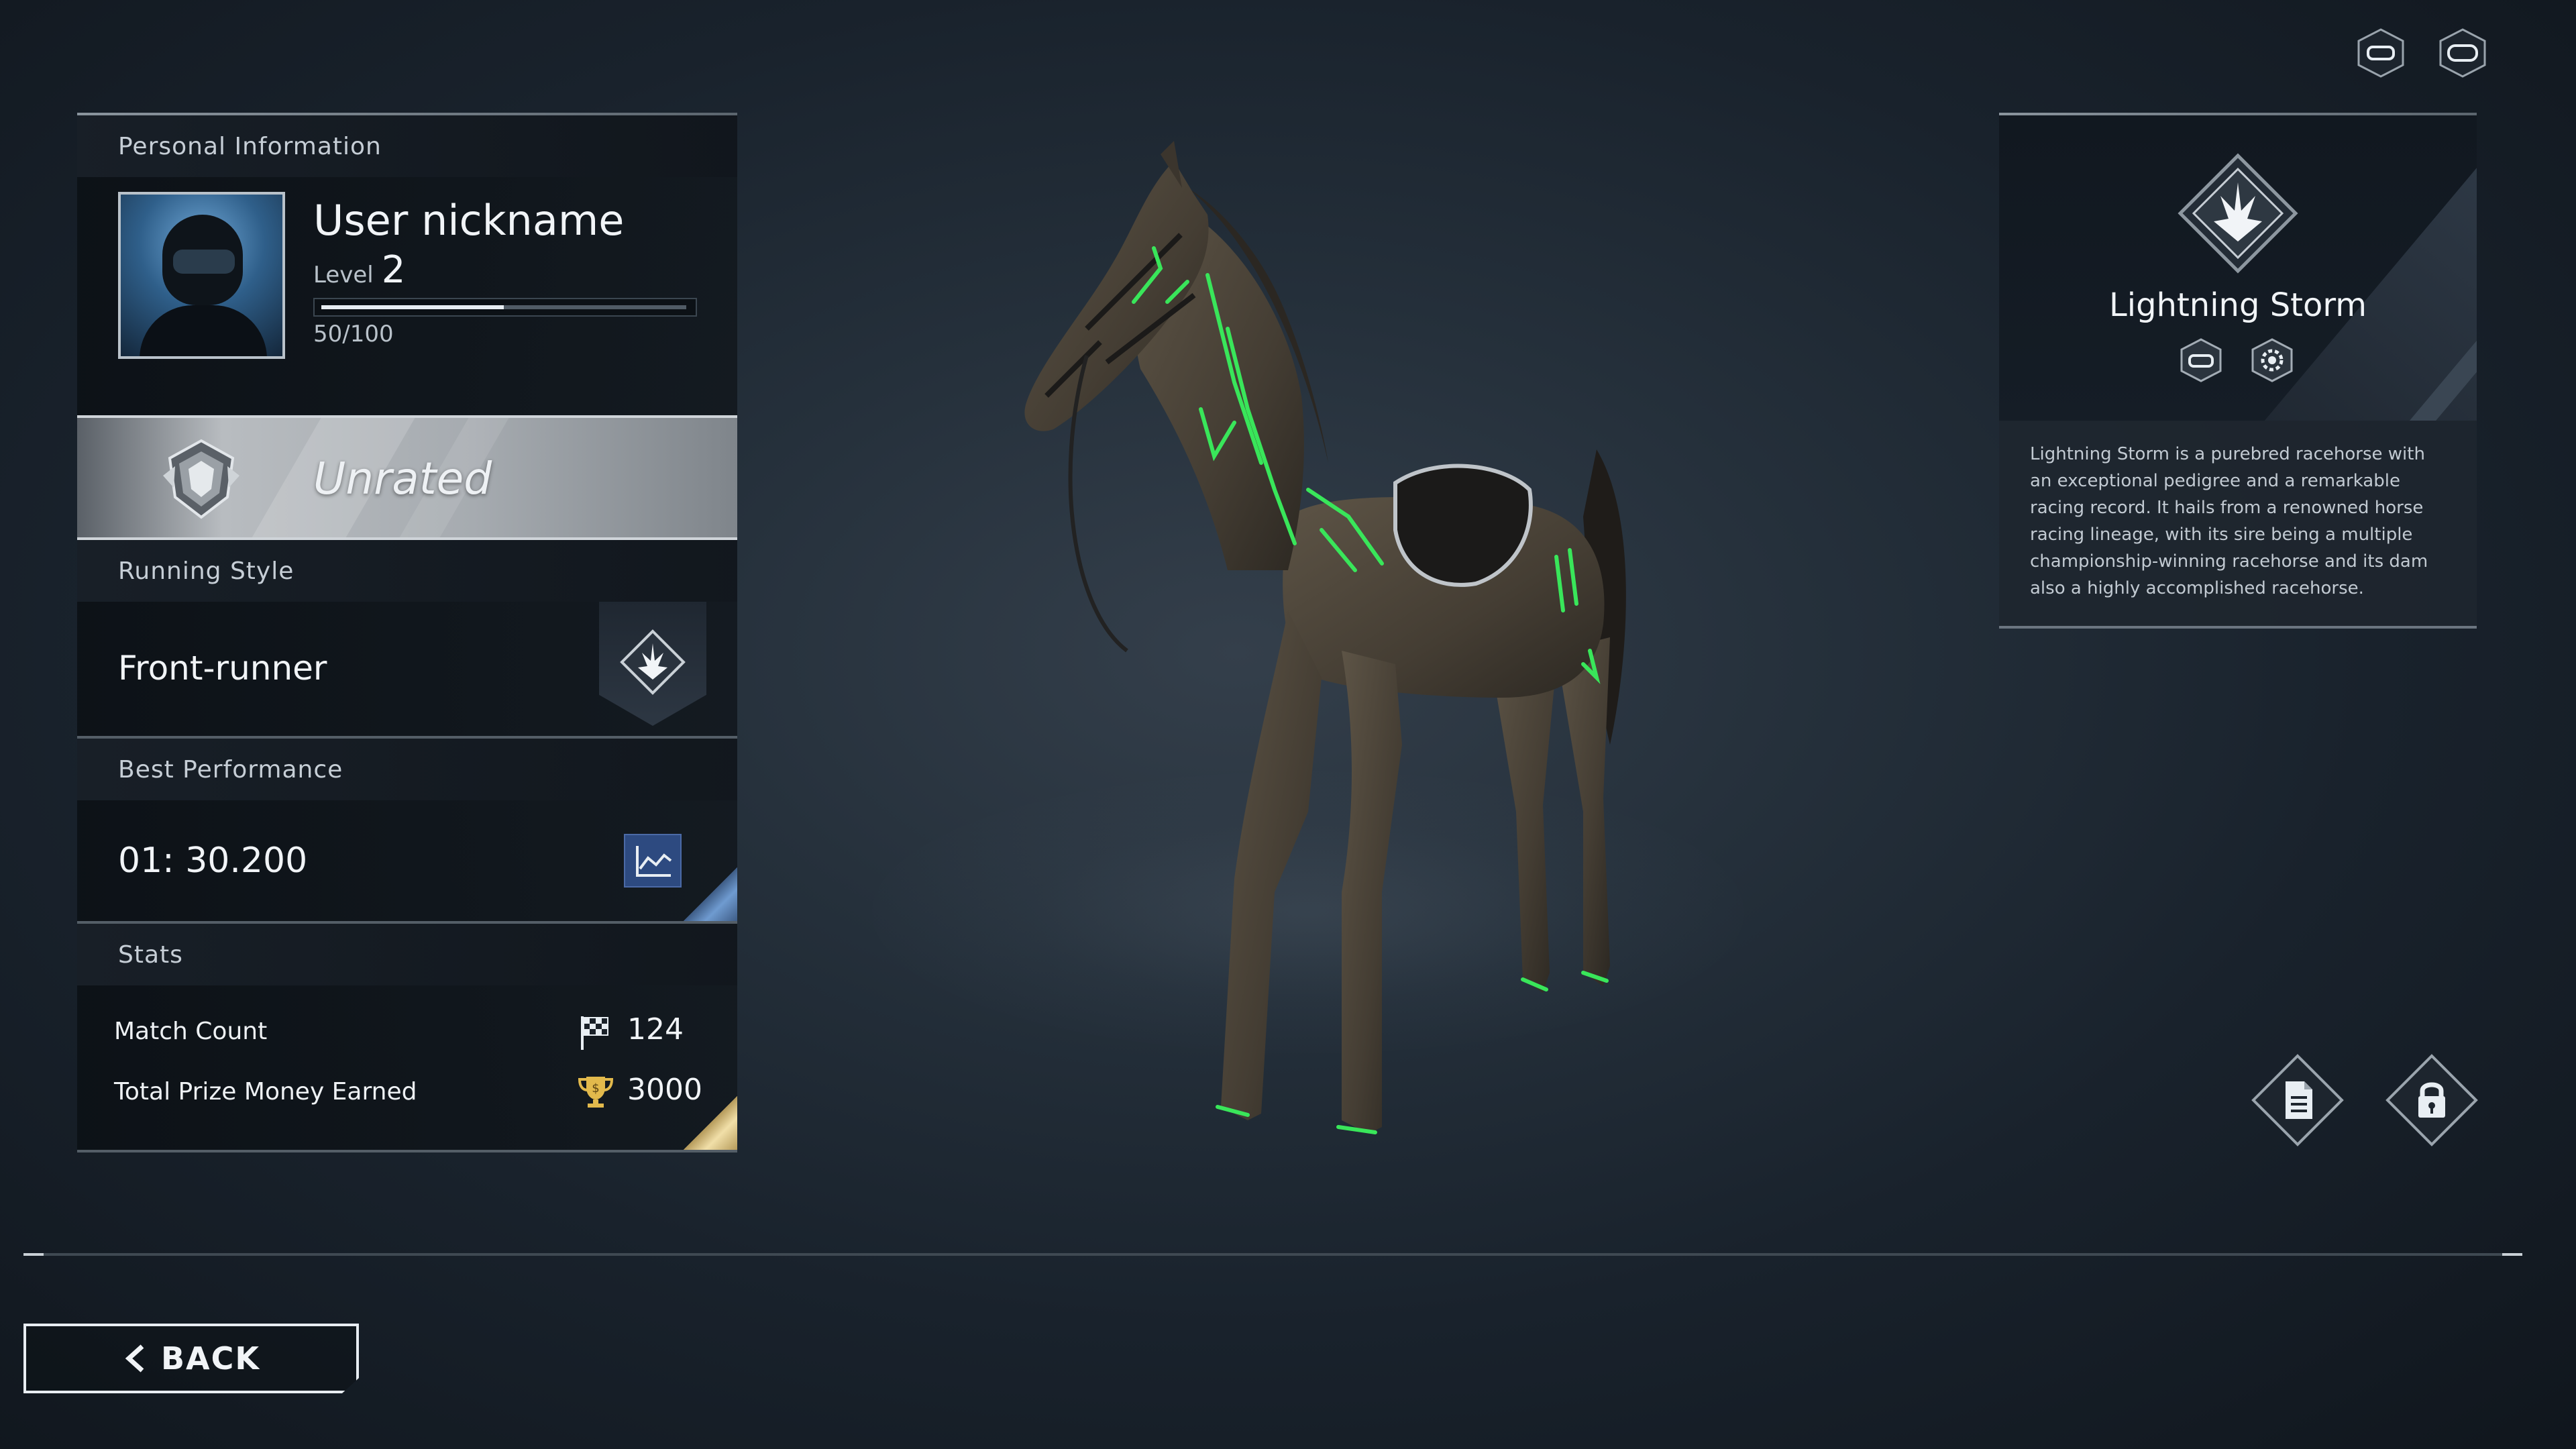 Image resolution: width=2576 pixels, height=1449 pixels. I want to click on horse-name: Lightning Storm, so click(2238, 305).